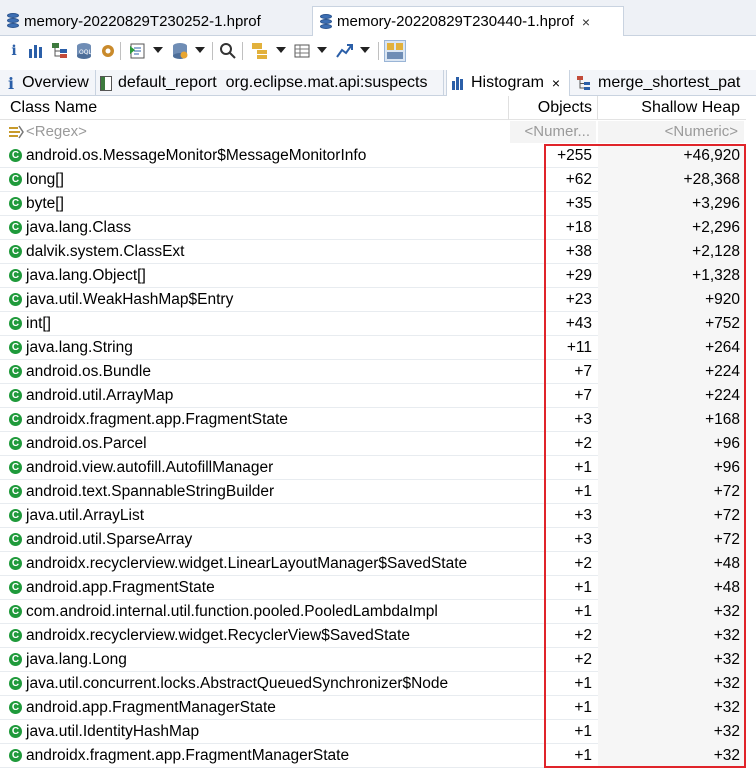 The height and width of the screenshot is (784, 756). What do you see at coordinates (508, 83) in the screenshot?
I see `tab-histogram: Histogram ×` at bounding box center [508, 83].